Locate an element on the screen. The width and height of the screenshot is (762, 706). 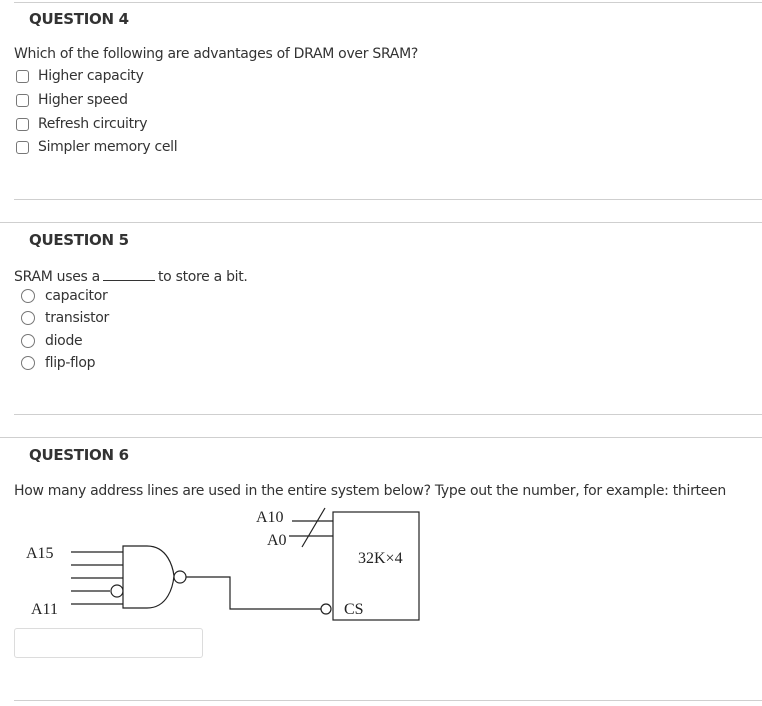
output-inversion-bubble is located at coordinates (180, 577).